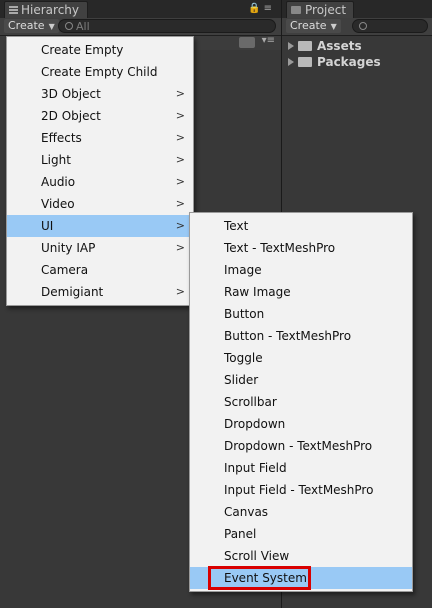 The image size is (432, 608). Describe the element at coordinates (26, 25) in the screenshot. I see `create-label: Create` at that location.